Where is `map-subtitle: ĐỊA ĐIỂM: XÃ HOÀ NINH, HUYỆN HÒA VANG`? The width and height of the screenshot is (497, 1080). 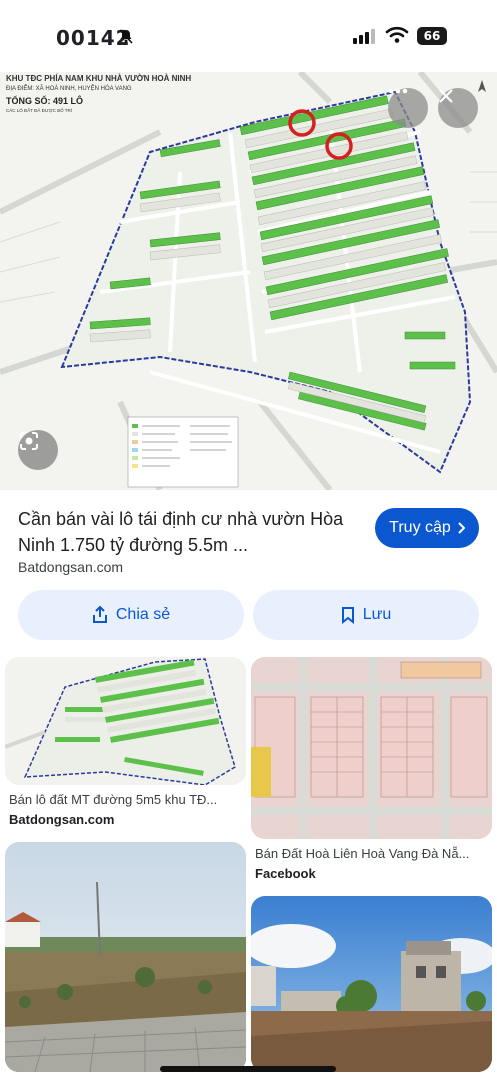 map-subtitle: ĐỊA ĐIỂM: XÃ HOÀ NINH, HUYỆN HÒA VANG is located at coordinates (69, 89).